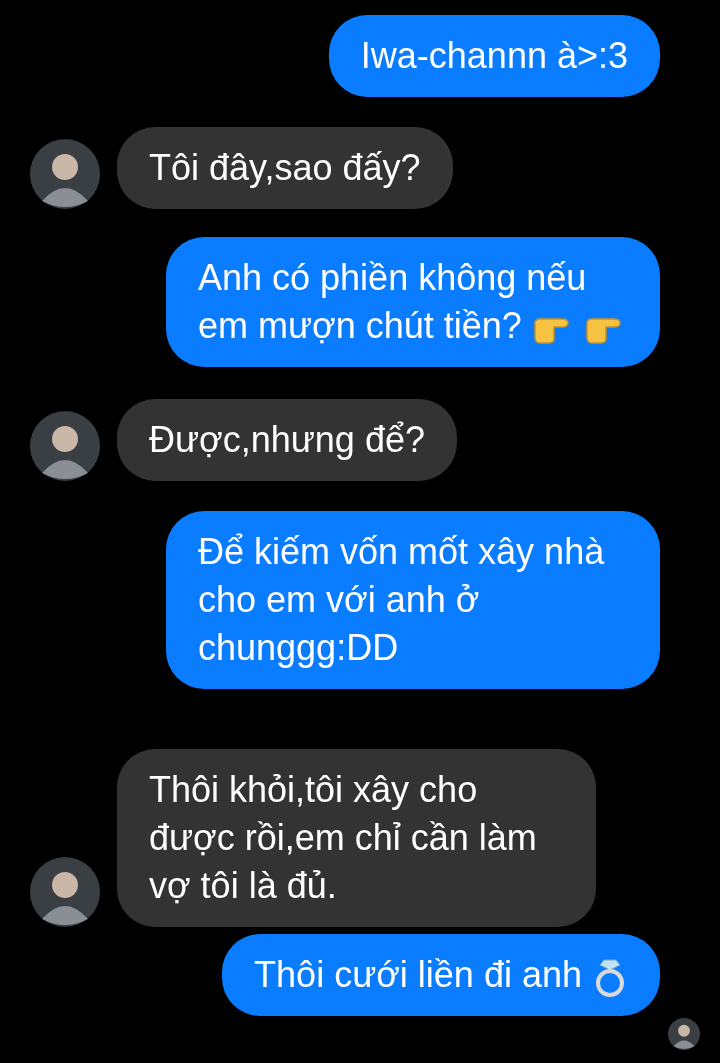 Image resolution: width=720 pixels, height=1063 pixels. What do you see at coordinates (441, 975) in the screenshot?
I see `message-bubble: Thôi cưới liền đi anh` at bounding box center [441, 975].